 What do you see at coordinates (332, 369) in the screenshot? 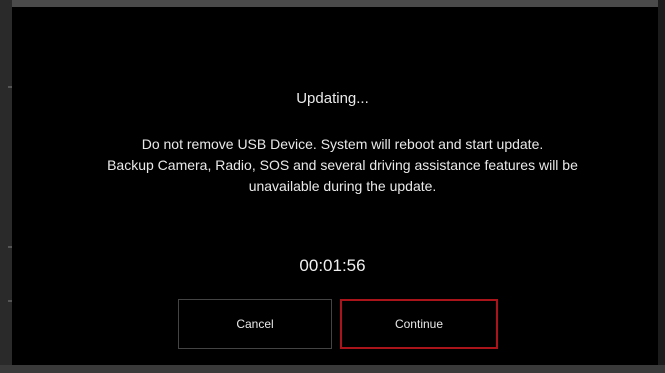
I see `bezel-bottom` at bounding box center [332, 369].